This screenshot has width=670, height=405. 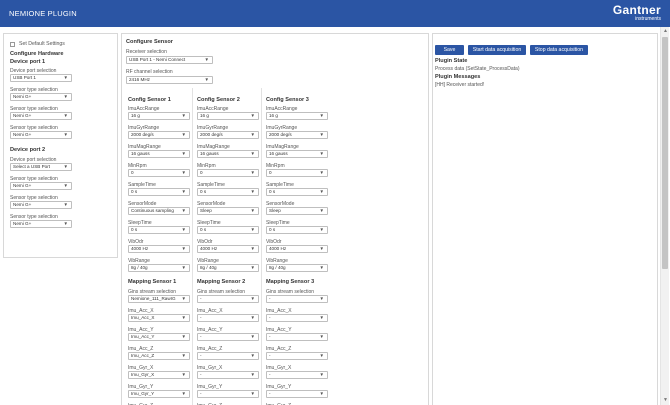 What do you see at coordinates (497, 50) in the screenshot?
I see `start-acquisition-button: Start data acquisition` at bounding box center [497, 50].